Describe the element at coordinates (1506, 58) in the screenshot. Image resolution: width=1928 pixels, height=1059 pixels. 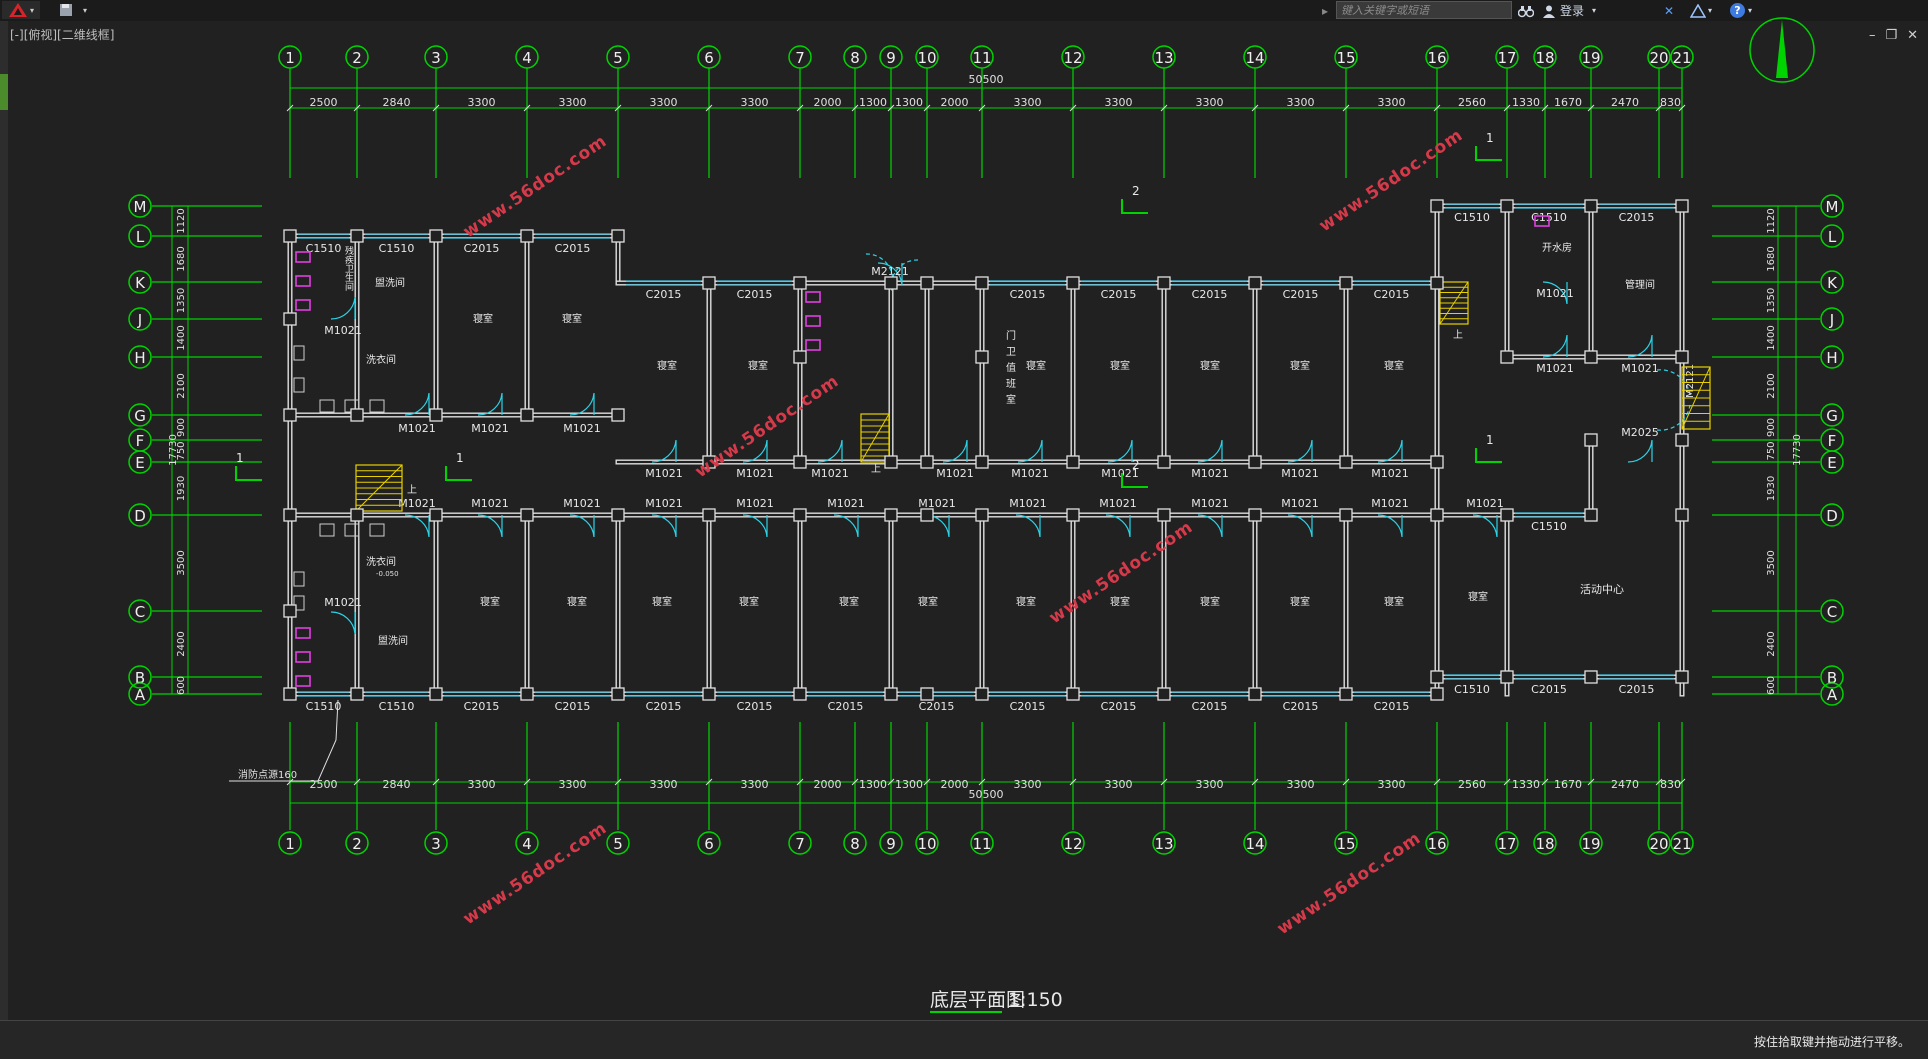
I see `axis-number: 17` at that location.